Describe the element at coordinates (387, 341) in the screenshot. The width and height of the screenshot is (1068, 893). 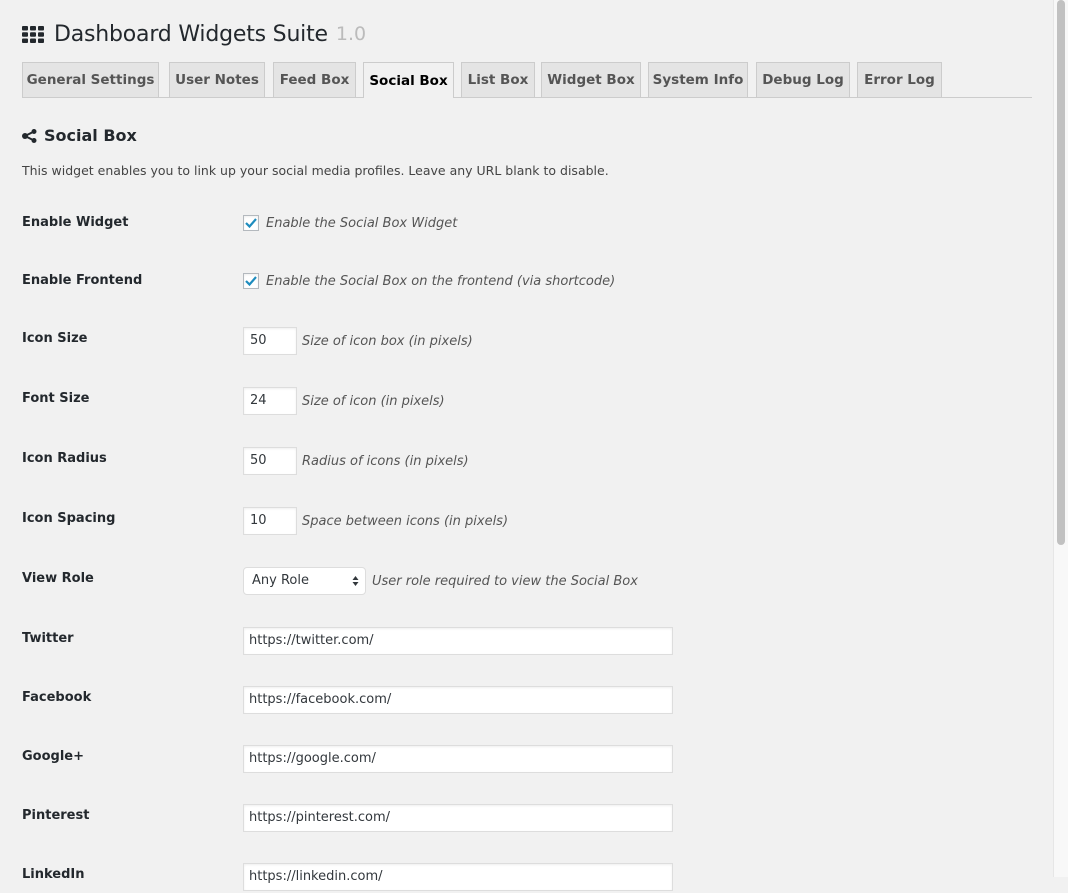
I see `icon-size-hint: Size of icon box (in pixels)` at that location.